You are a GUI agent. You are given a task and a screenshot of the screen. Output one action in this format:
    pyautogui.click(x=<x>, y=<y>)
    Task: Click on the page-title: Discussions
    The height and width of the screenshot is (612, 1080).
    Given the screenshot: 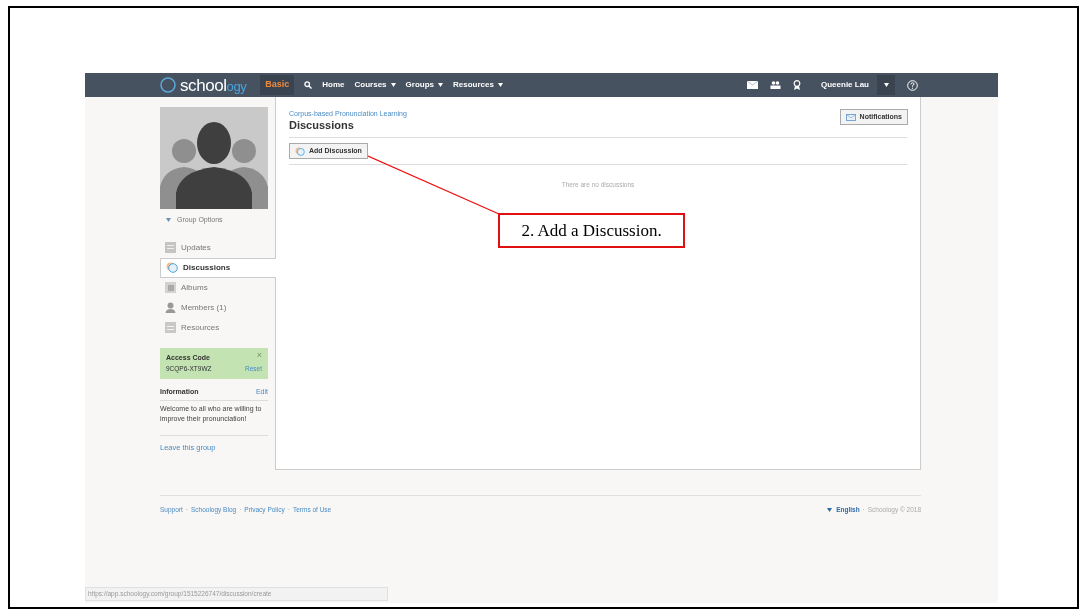 What is the action you would take?
    pyautogui.click(x=322, y=125)
    